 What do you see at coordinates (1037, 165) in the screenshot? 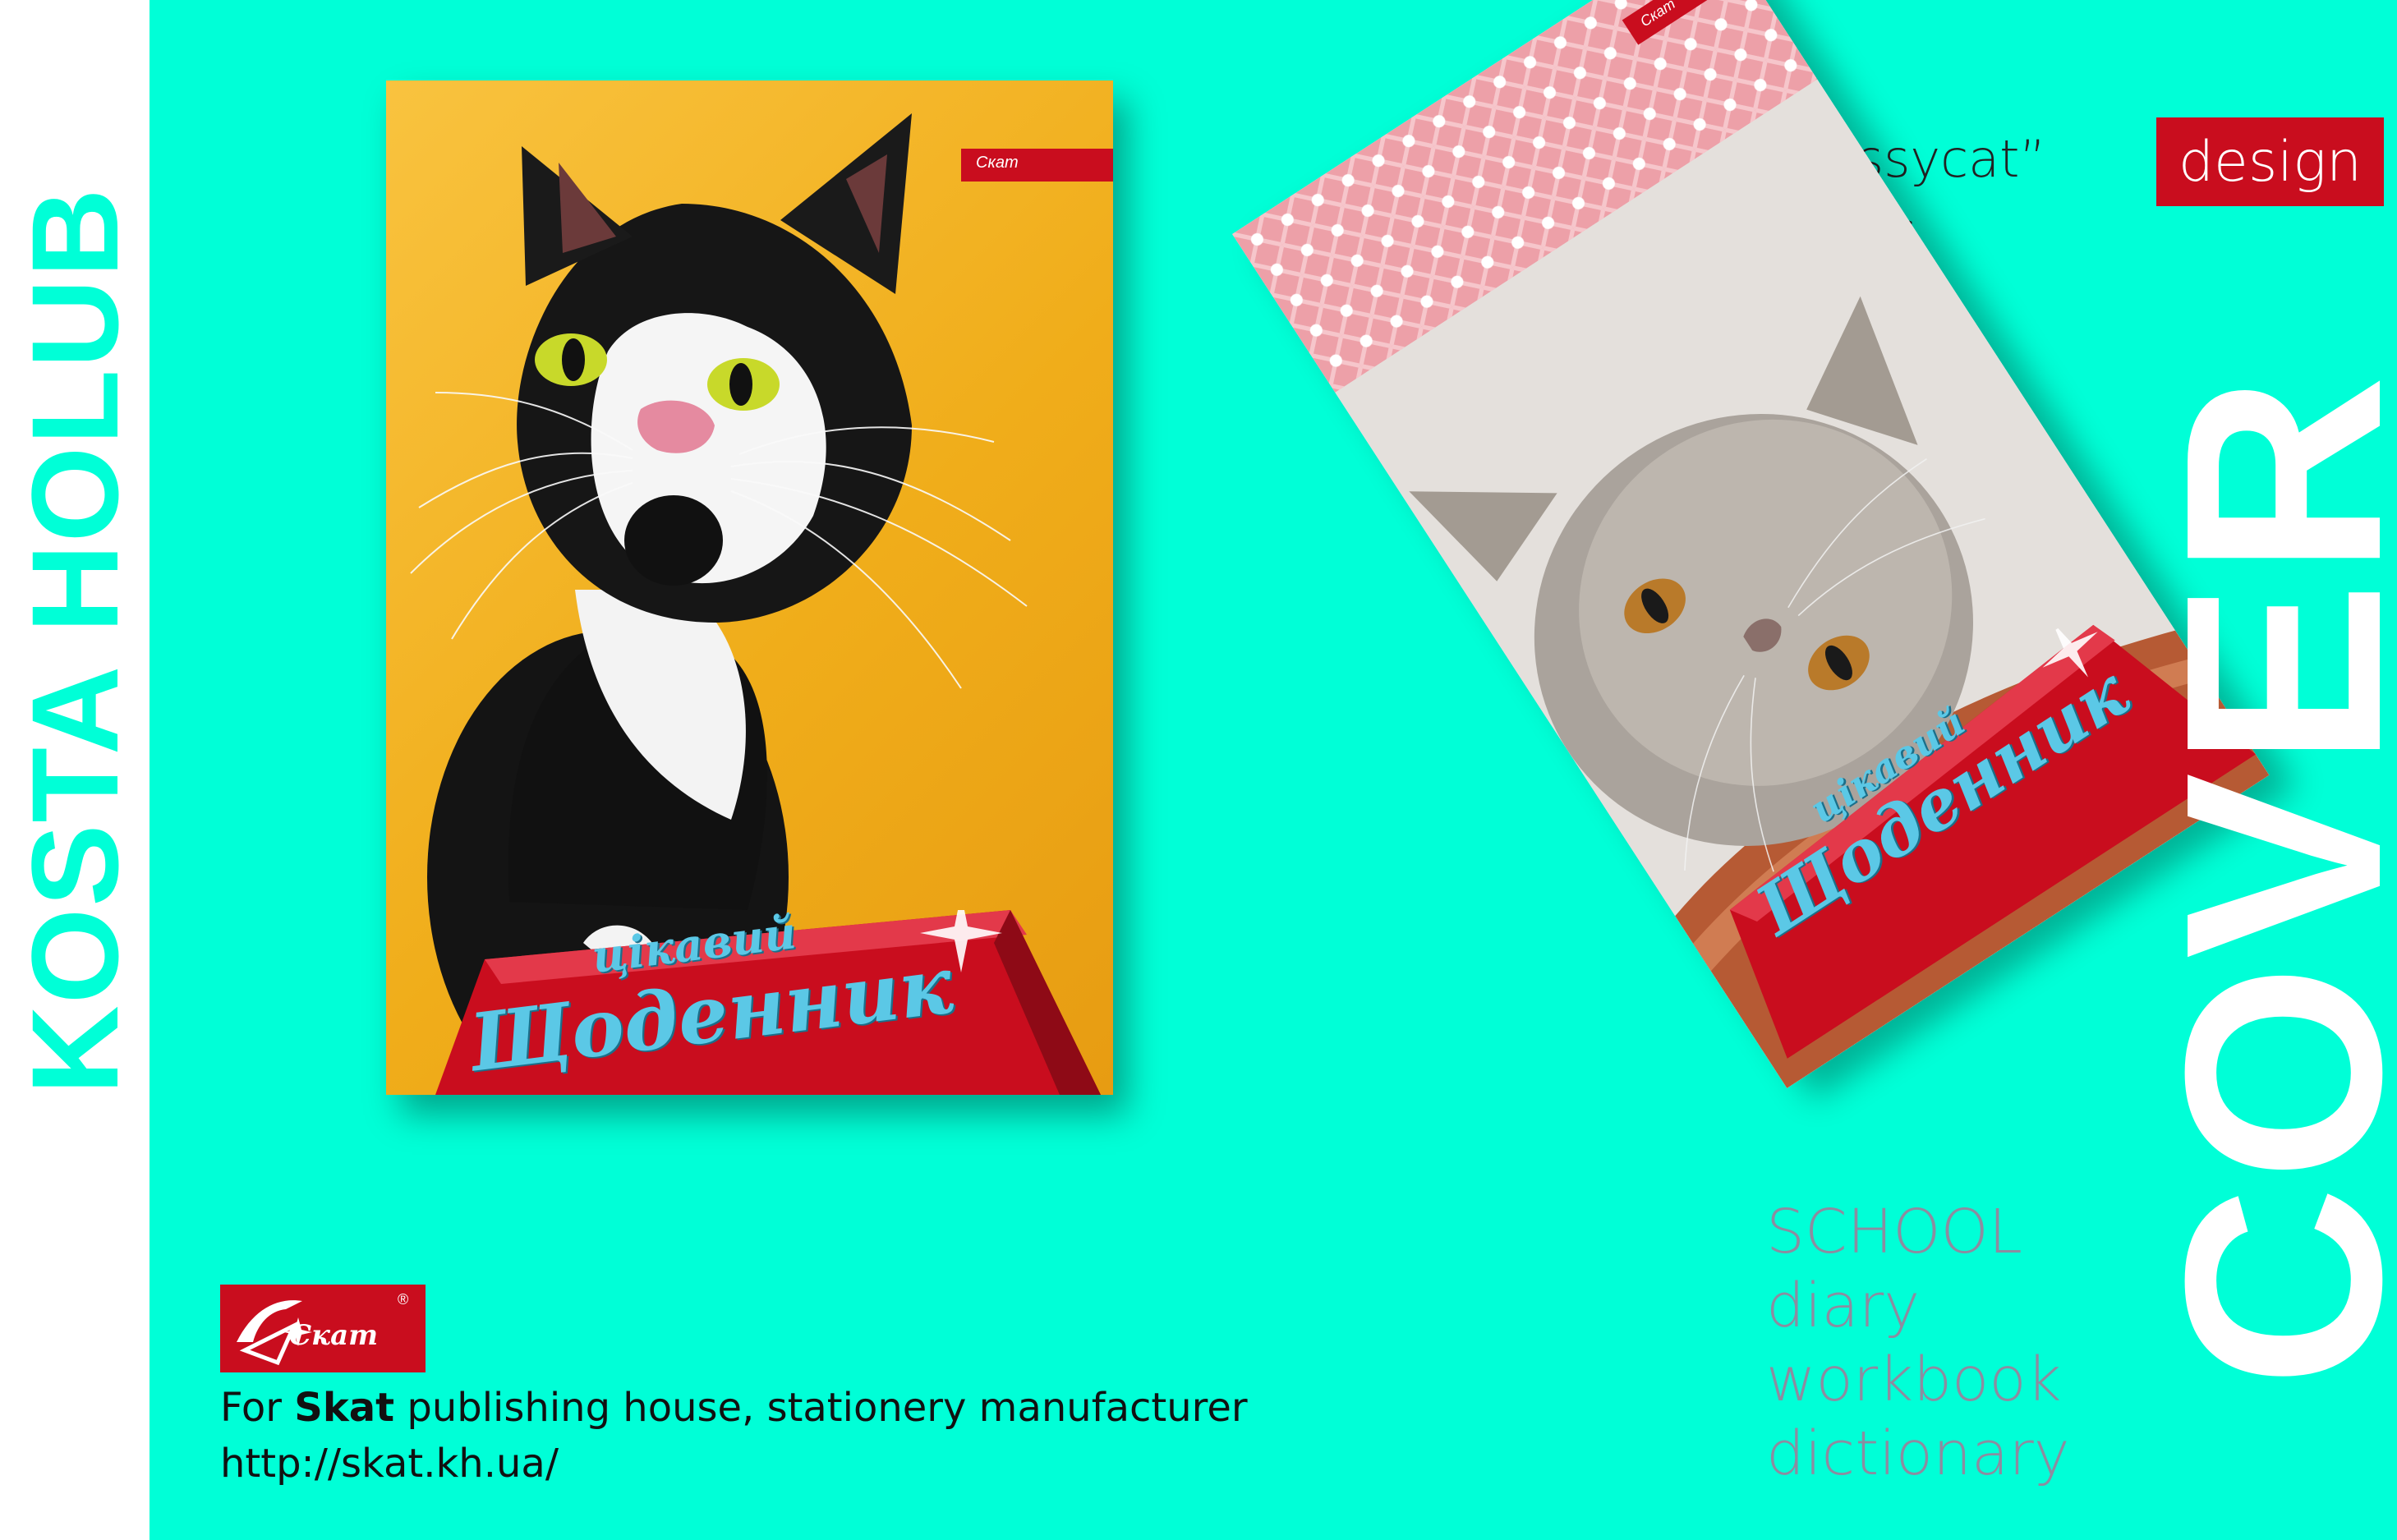
I see `publisher-tag: Скат` at bounding box center [1037, 165].